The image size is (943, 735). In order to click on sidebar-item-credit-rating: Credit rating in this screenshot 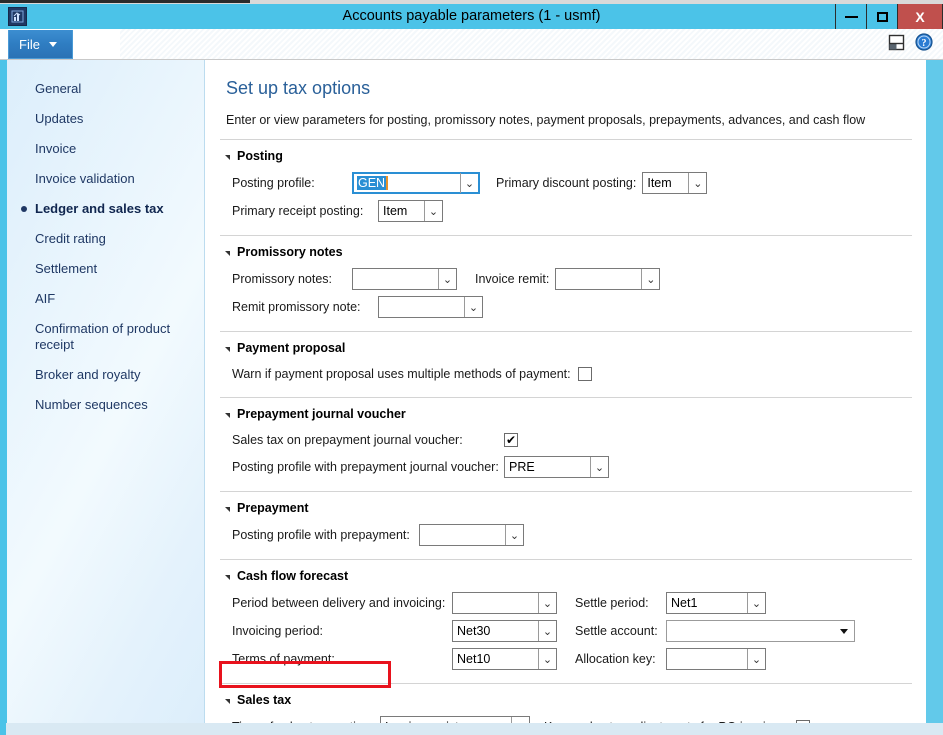, I will do `click(105, 239)`.